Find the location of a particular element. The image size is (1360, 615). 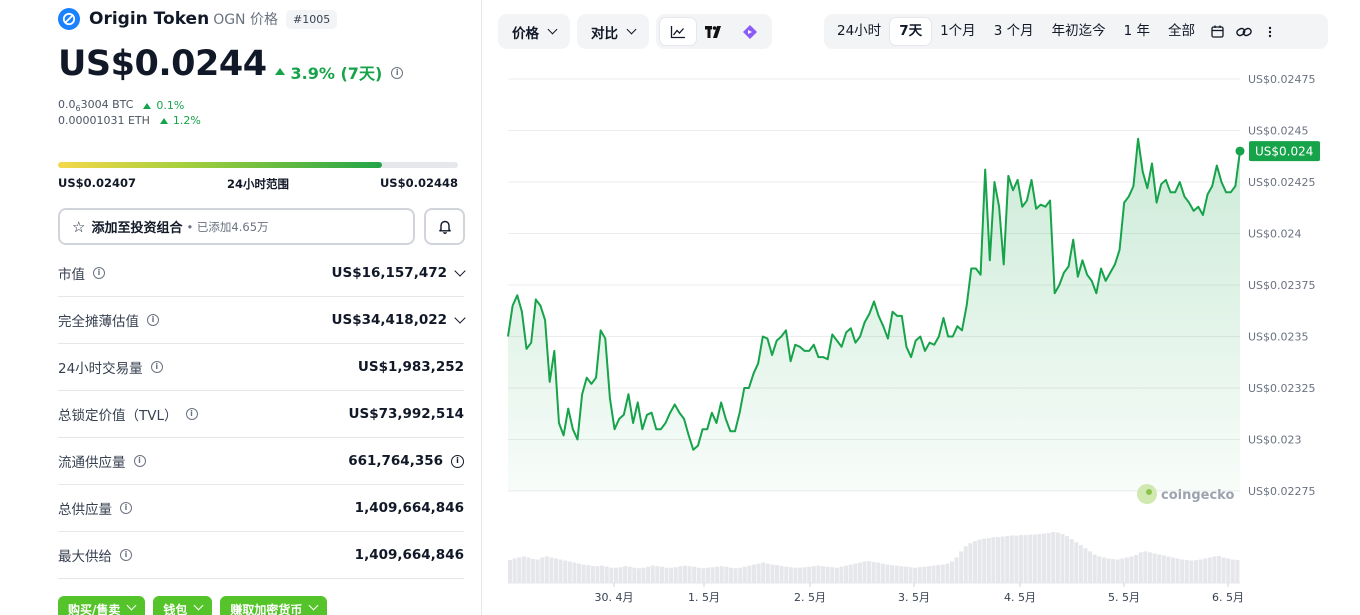

calendar-button is located at coordinates (1218, 31).